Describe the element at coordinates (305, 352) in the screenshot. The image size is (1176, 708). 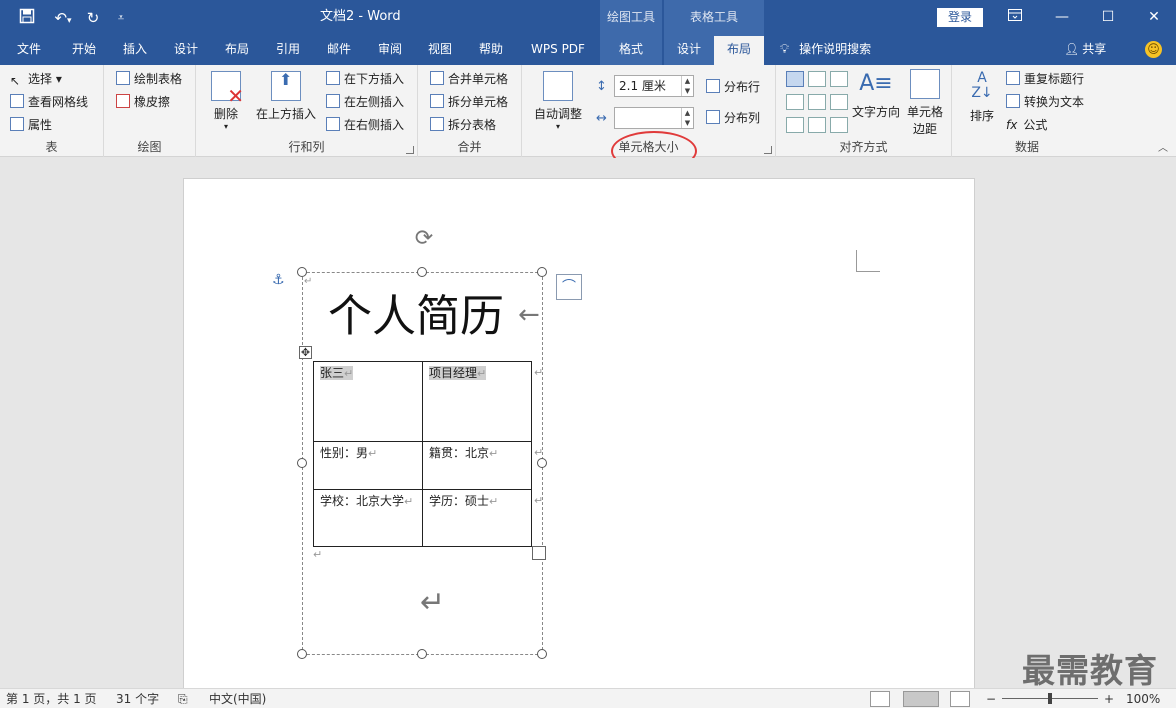
I see `table-move-handle-icon: ✥` at that location.